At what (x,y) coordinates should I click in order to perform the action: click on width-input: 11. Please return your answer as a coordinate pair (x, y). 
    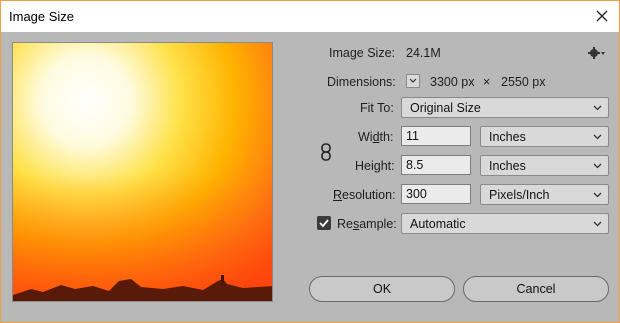
    Looking at the image, I should click on (436, 136).